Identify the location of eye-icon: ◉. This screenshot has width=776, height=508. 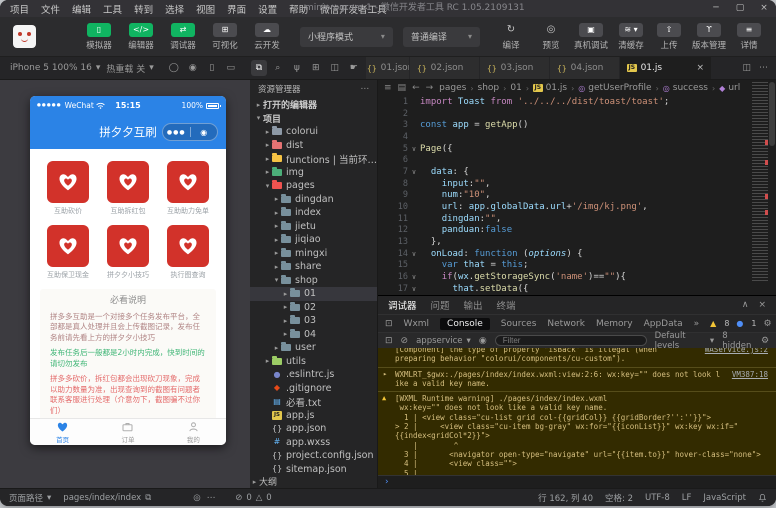
(483, 341).